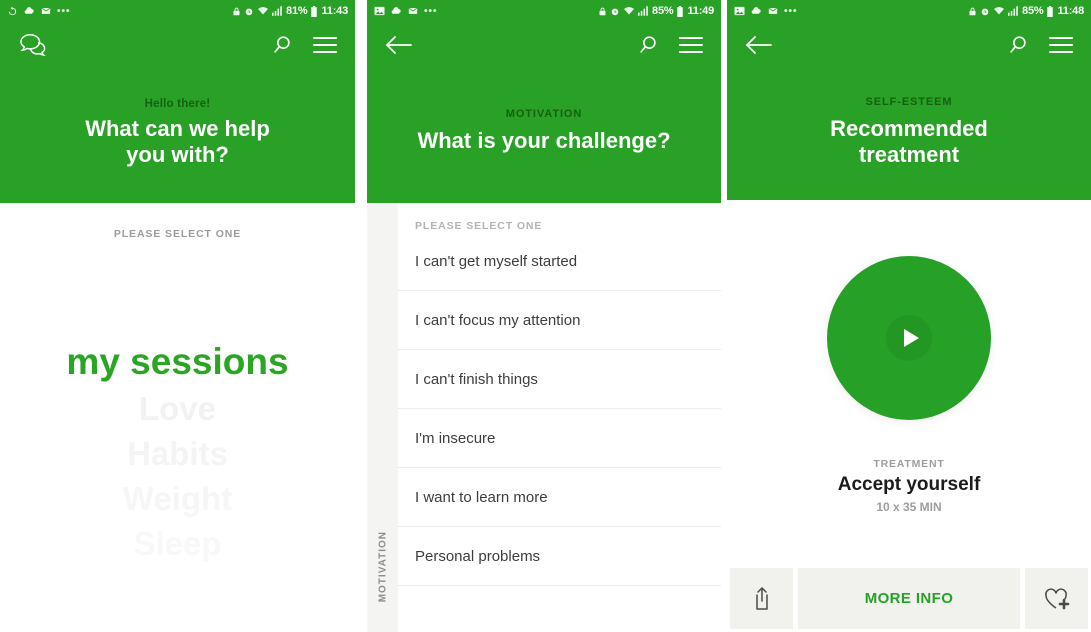 This screenshot has width=1091, height=632. What do you see at coordinates (177, 361) in the screenshot?
I see `session-item-my-sessions: my sessions` at bounding box center [177, 361].